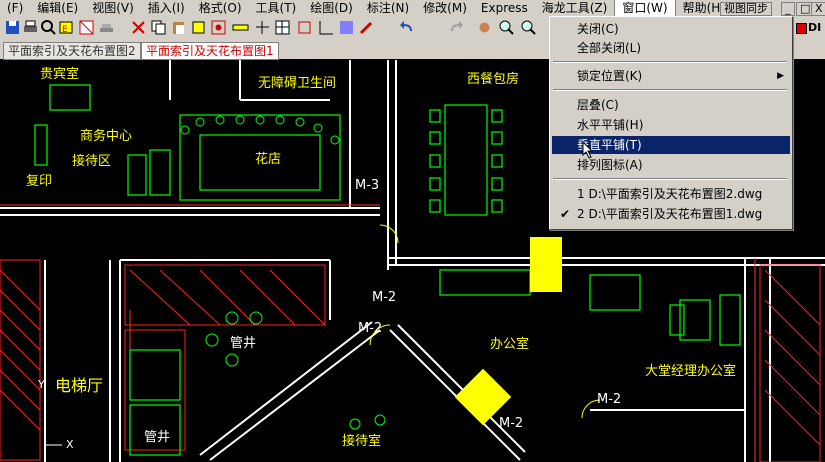  I want to click on menu-item-tile-horizontal: 水平平铺(H), so click(671, 125).